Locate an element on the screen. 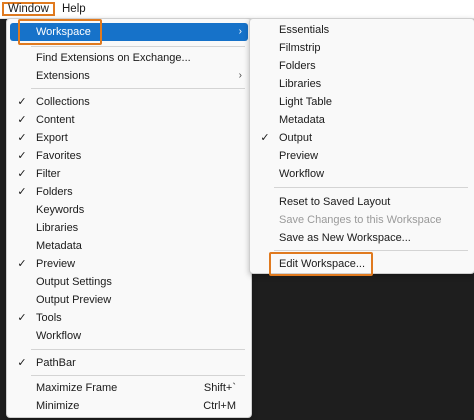 The width and height of the screenshot is (474, 420). menu-item-workflow: Workflow is located at coordinates (129, 336).